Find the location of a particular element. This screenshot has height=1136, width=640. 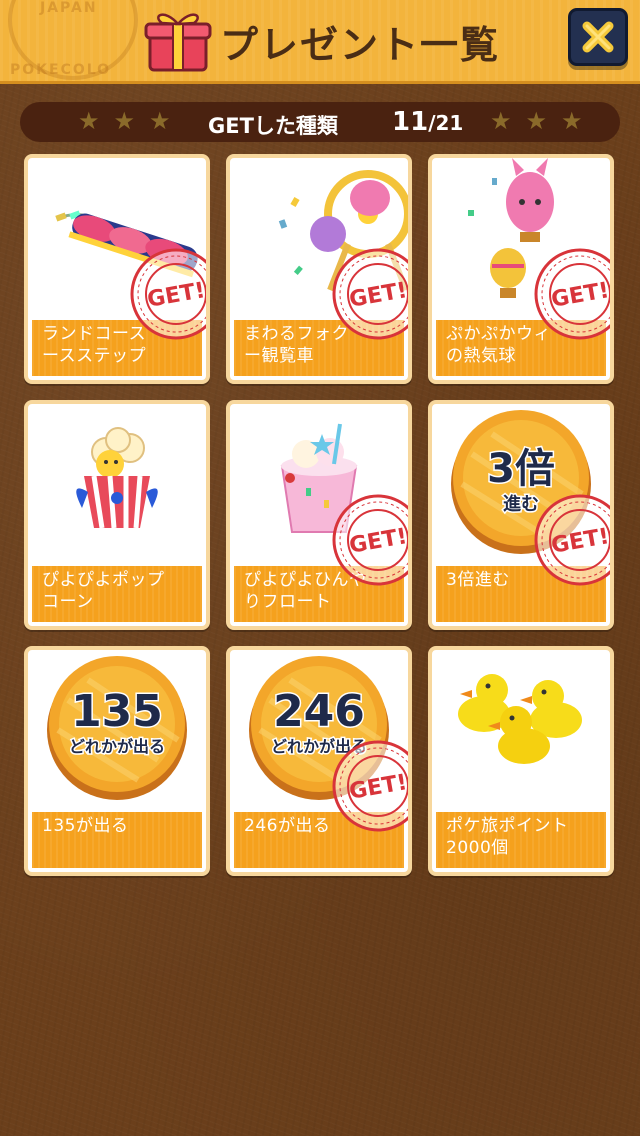

present-label: 135が出る is located at coordinates (117, 840).